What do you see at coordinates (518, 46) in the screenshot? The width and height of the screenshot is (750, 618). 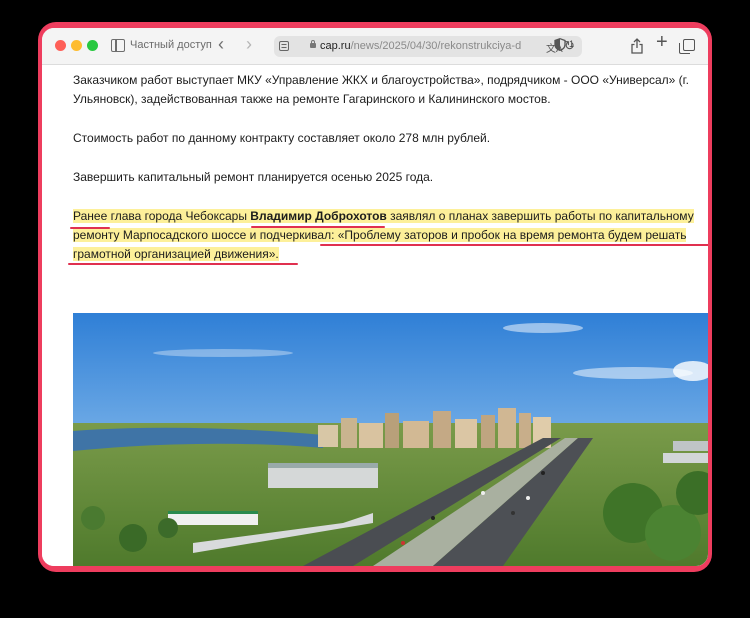 I see `url-trailing: d` at bounding box center [518, 46].